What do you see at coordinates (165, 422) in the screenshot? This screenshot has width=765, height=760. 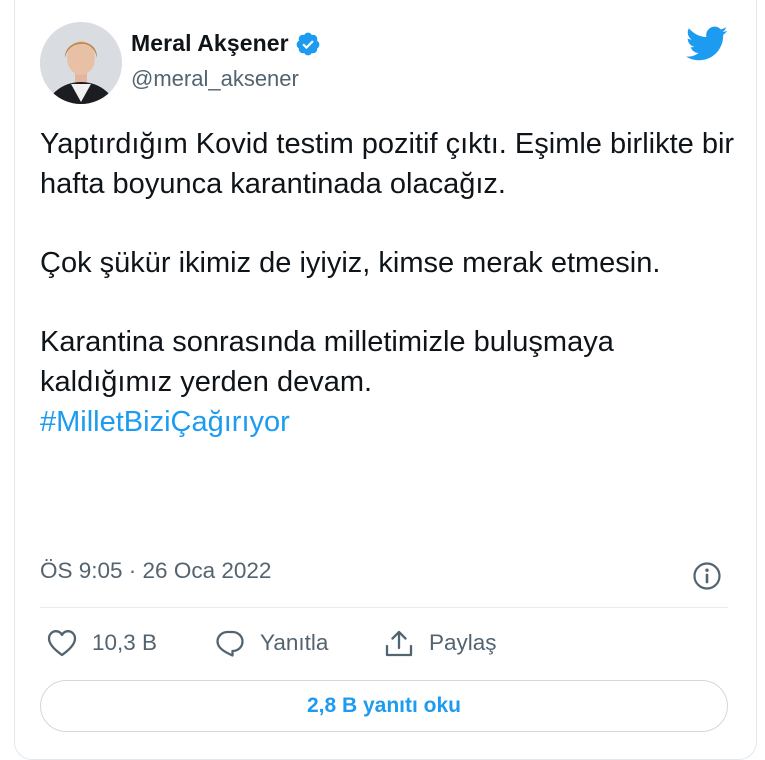 I see `hashtag-link: #MilletBiziÇağırıyor` at bounding box center [165, 422].